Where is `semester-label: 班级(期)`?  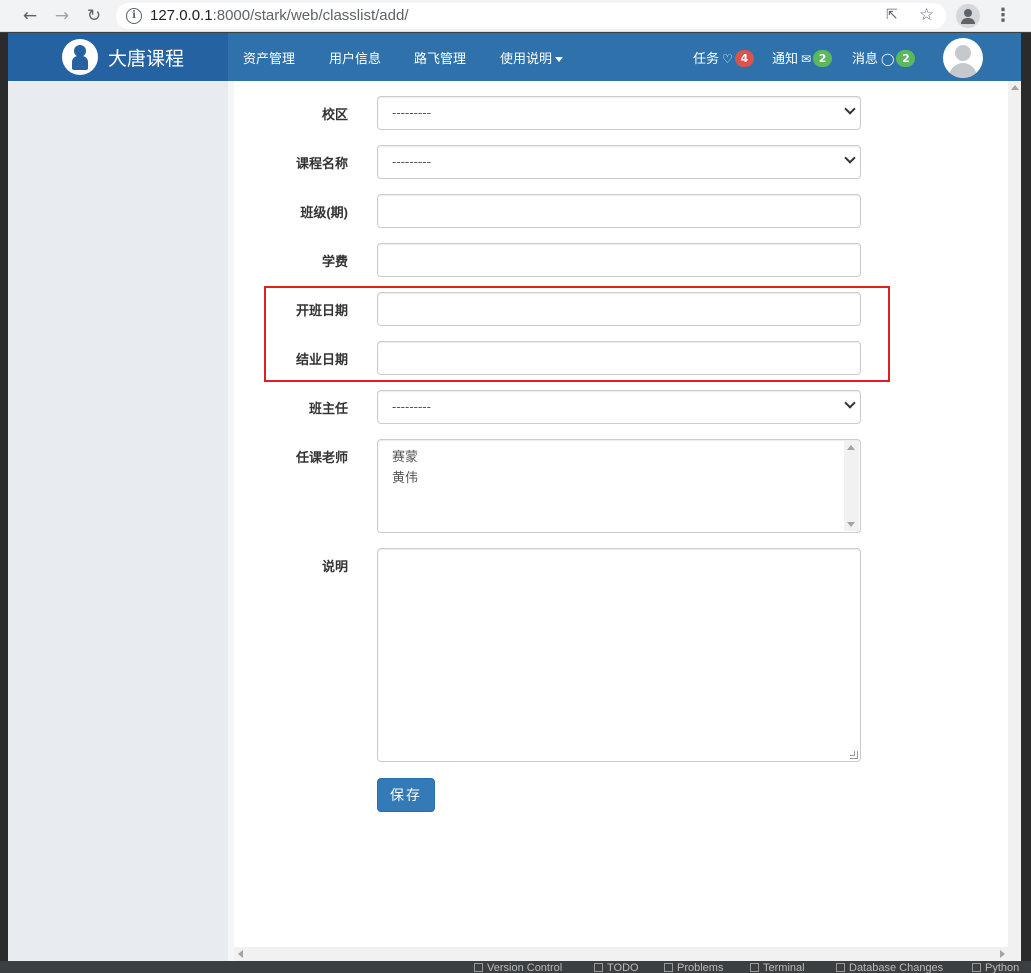
semester-label: 班级(期) is located at coordinates (324, 212).